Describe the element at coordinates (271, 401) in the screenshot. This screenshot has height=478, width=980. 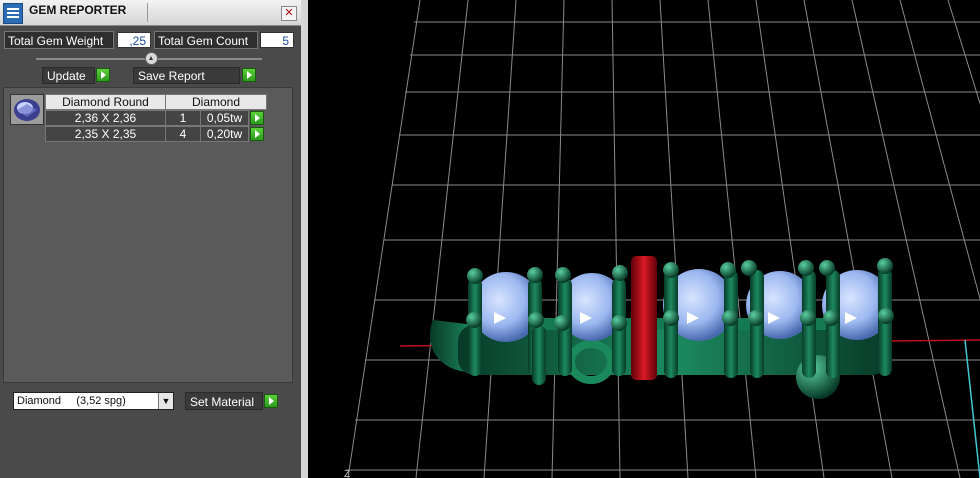
I see `set-material-arrow-button` at that location.